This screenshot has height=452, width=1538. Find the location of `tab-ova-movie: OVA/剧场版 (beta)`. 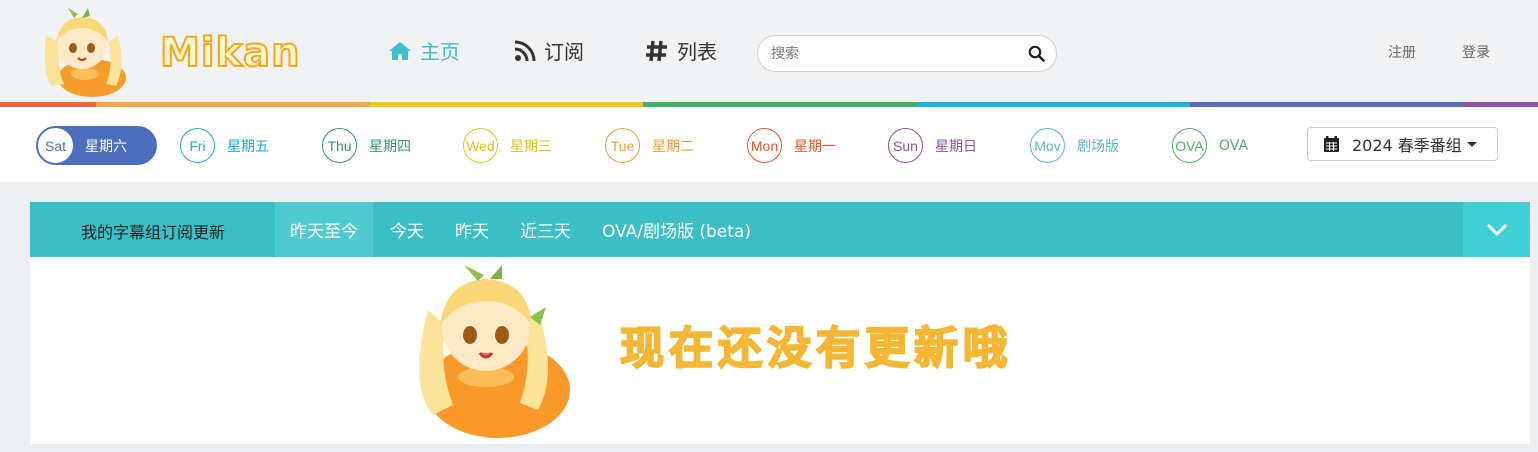

tab-ova-movie: OVA/剧场版 (beta) is located at coordinates (676, 229).